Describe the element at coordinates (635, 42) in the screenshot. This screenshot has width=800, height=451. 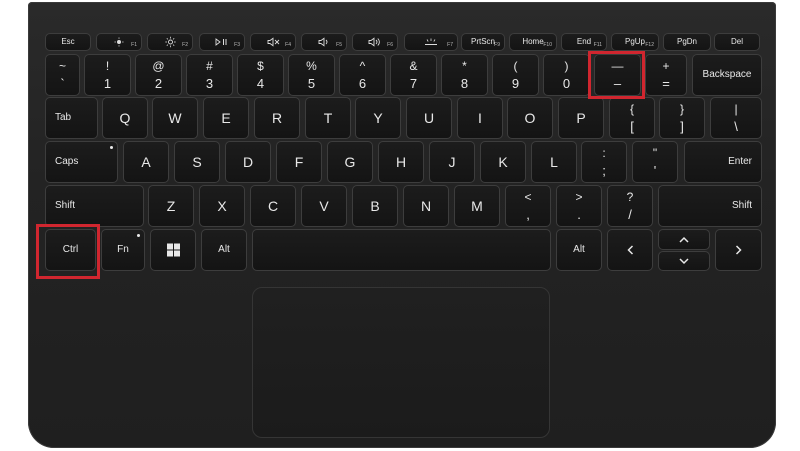
I see `pgup-key: PgUp F12` at that location.